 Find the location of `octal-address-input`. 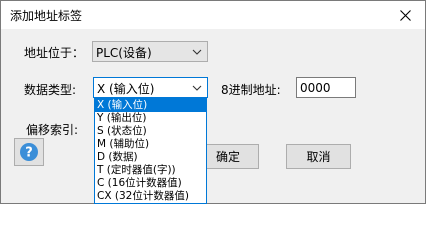

octal-address-input is located at coordinates (326, 87).